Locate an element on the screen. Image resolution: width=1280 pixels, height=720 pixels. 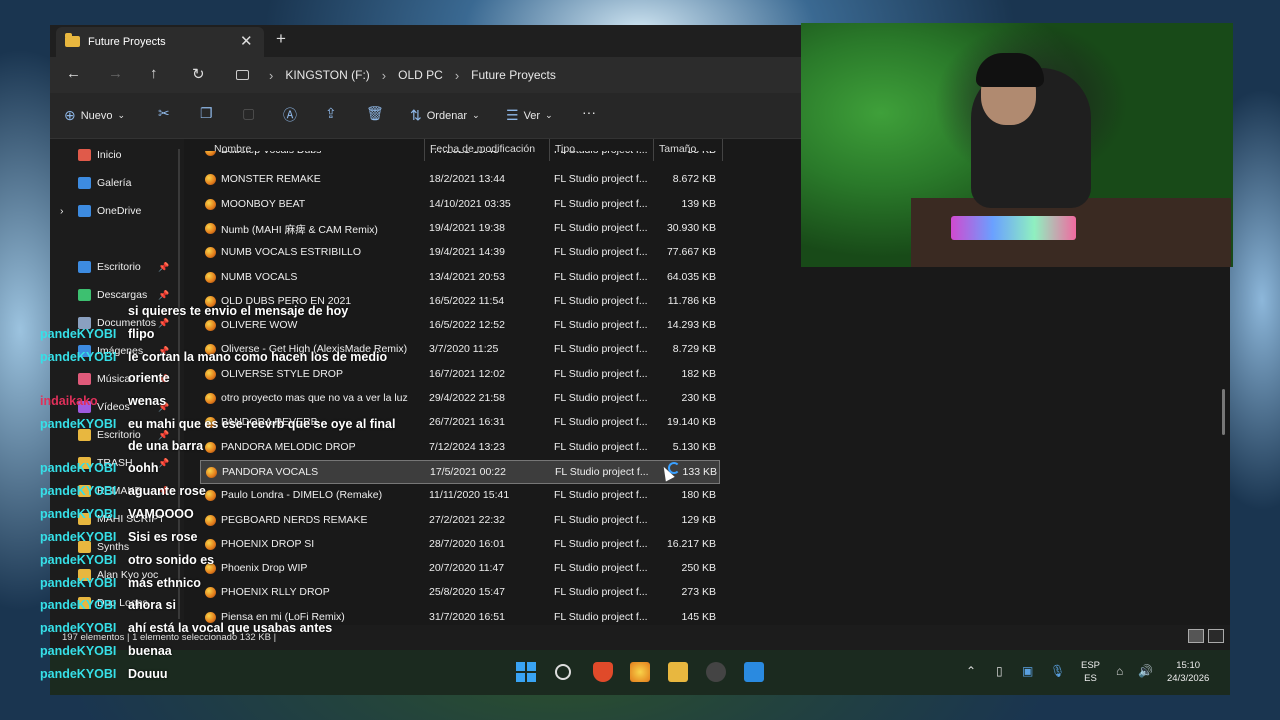
refresh-button: ↻ is located at coordinates (198, 74).